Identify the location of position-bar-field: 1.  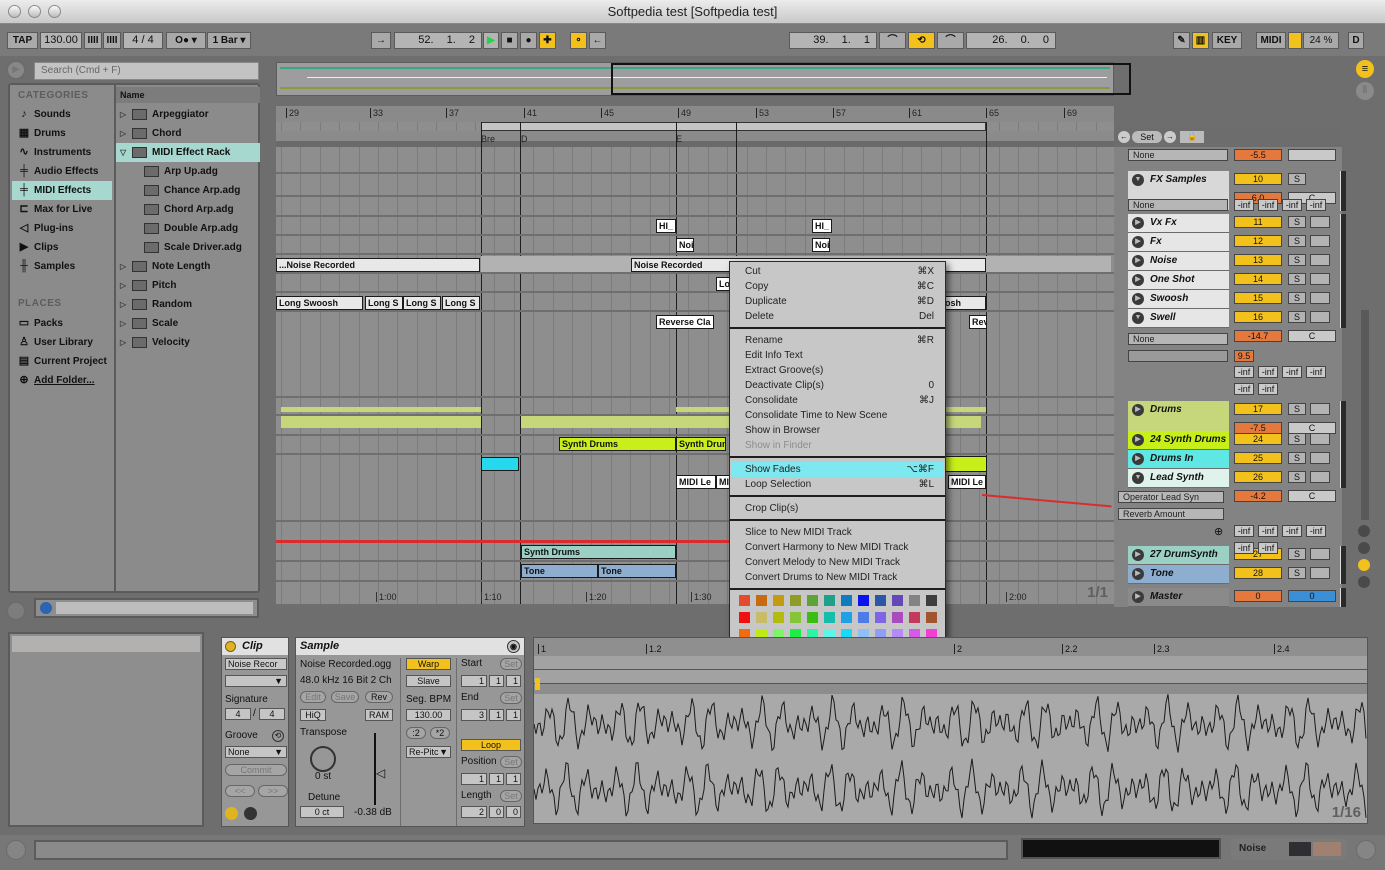
(474, 779).